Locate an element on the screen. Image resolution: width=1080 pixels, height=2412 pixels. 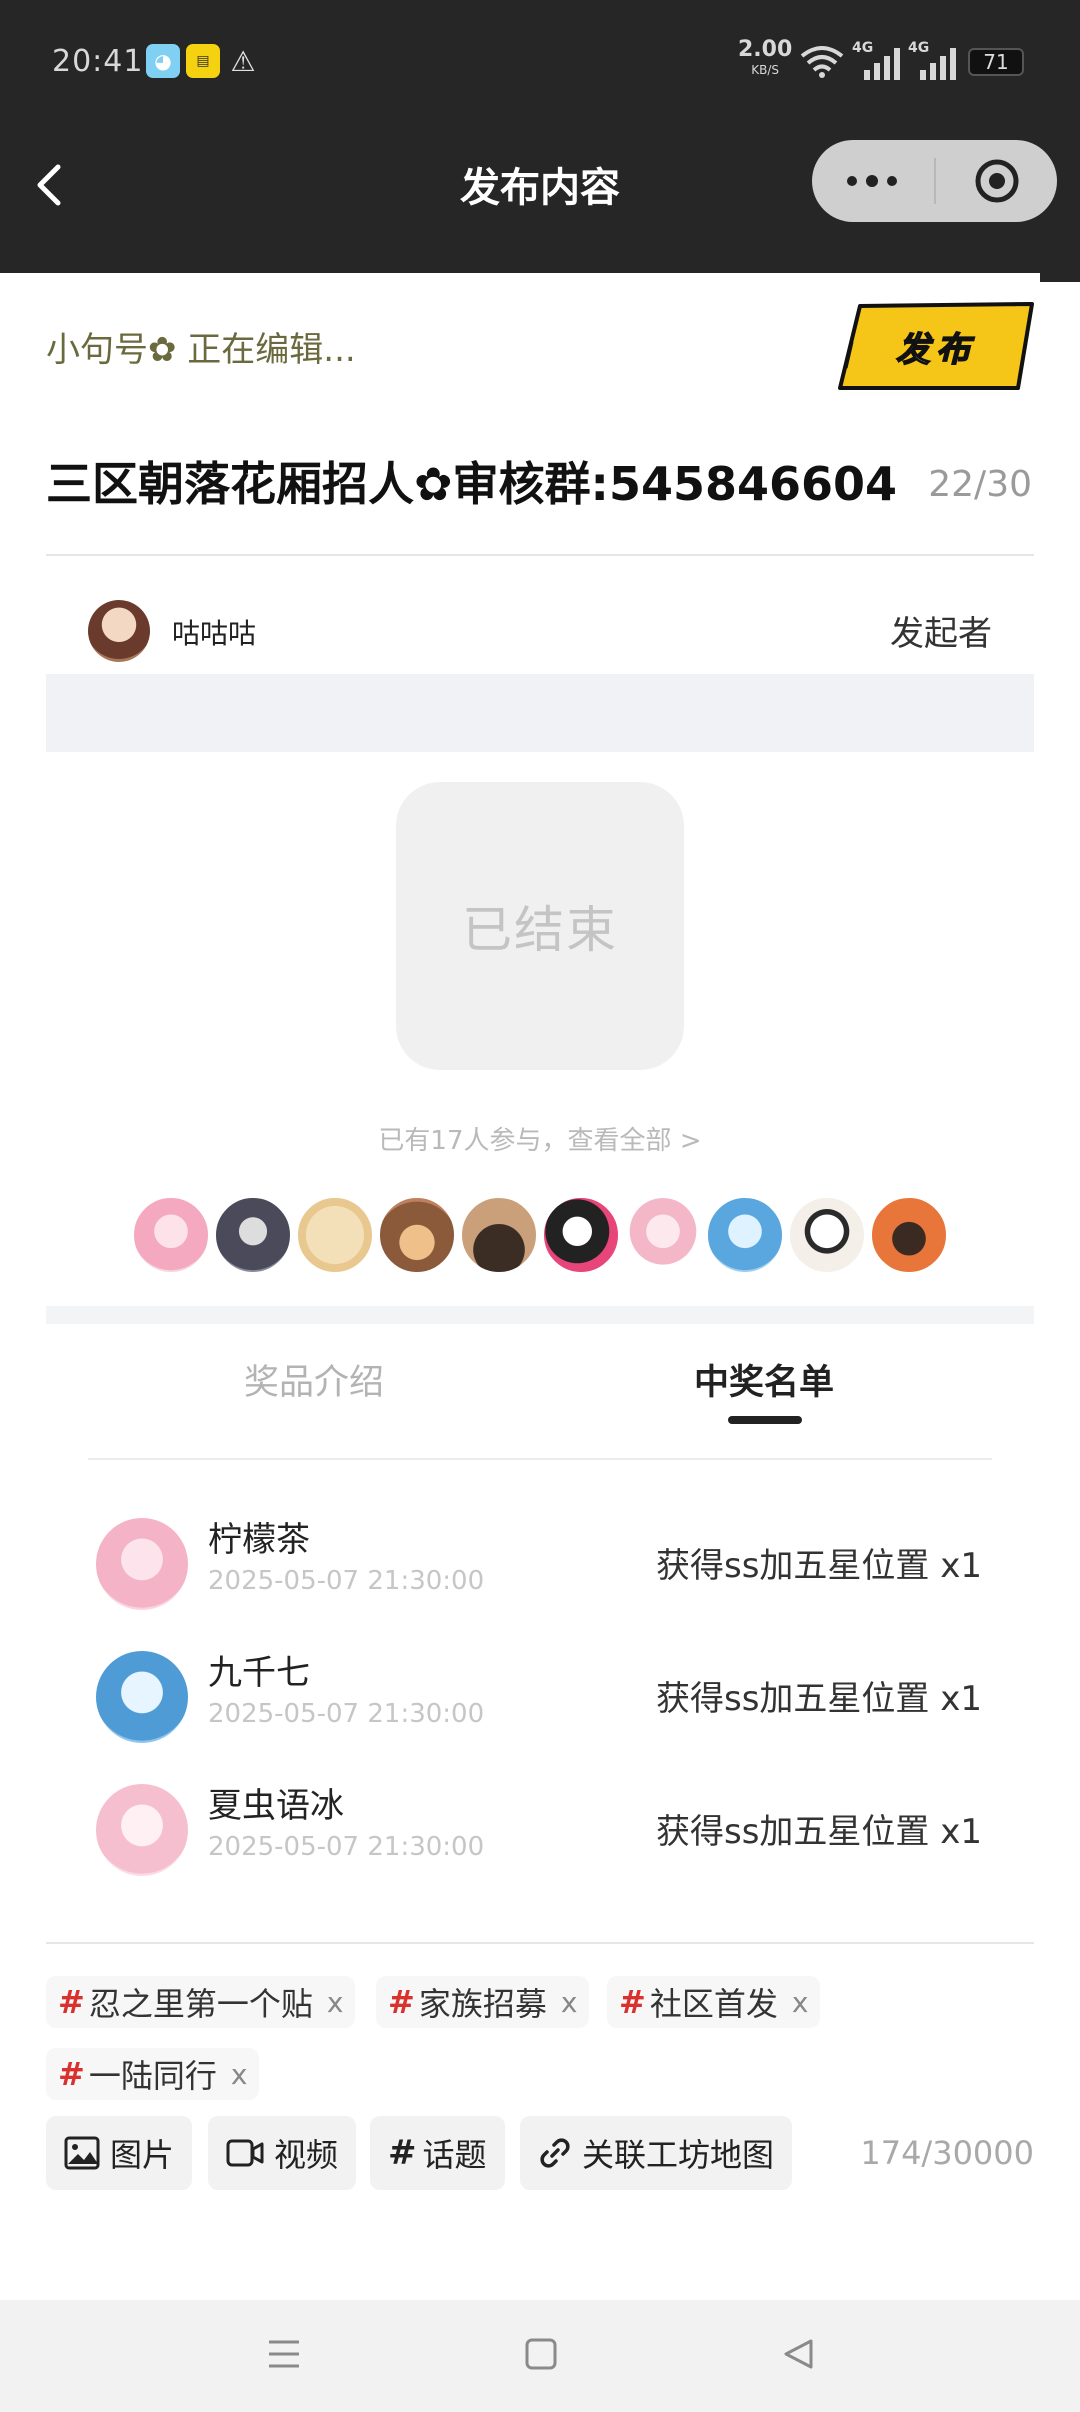
nav-bar: 发布内容 is located at coordinates (540, 199).